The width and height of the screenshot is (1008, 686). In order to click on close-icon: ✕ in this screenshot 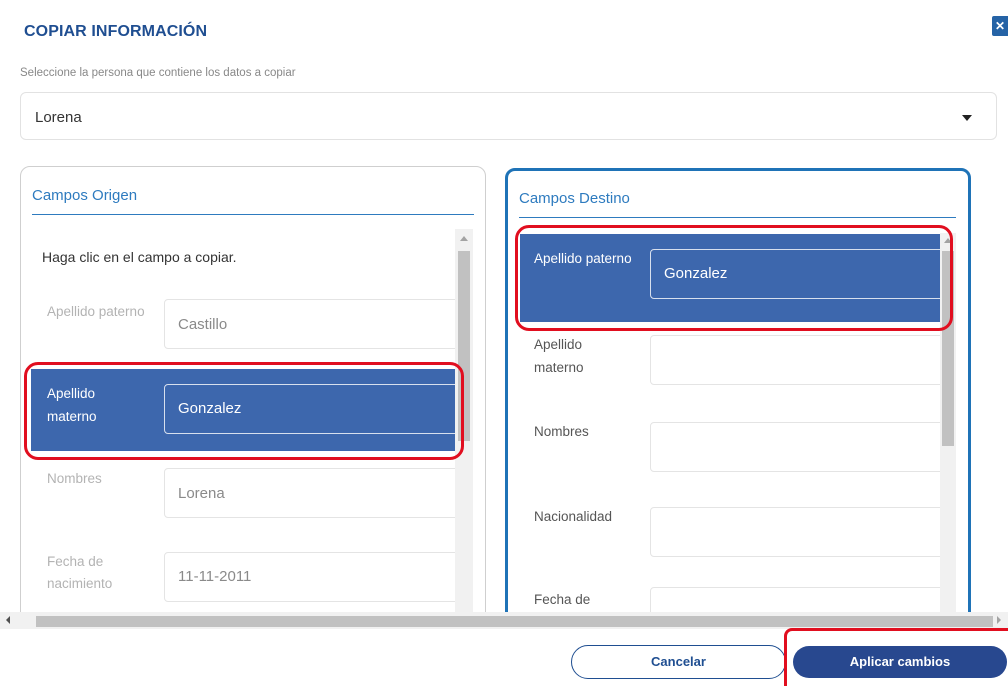, I will do `click(1000, 26)`.